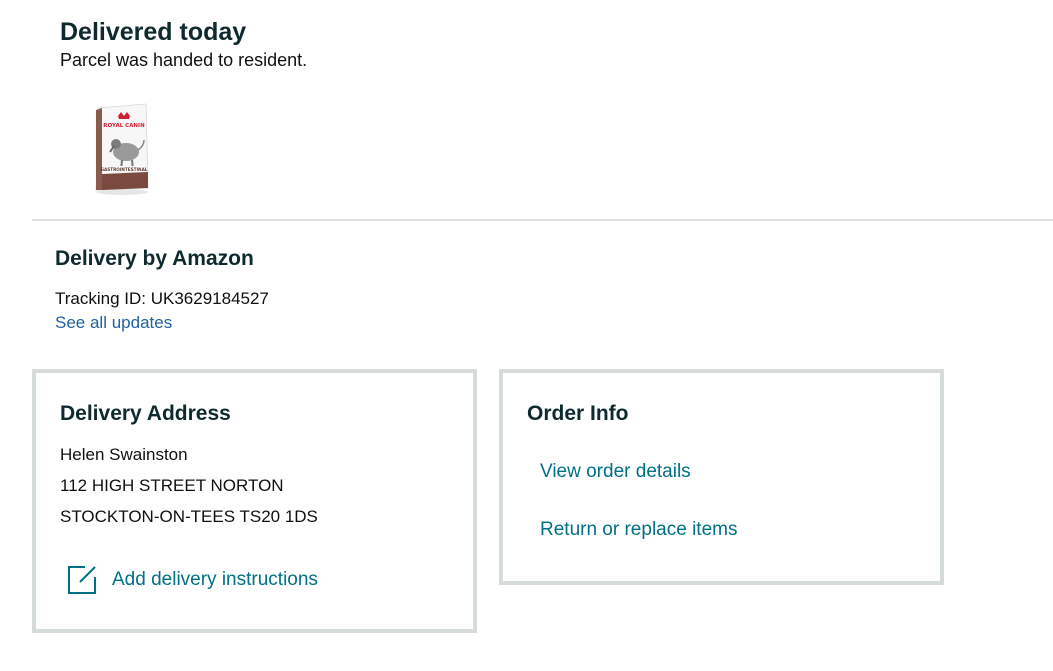  I want to click on dog-food-bag-image: ROYAL CANIN GASTROINTESTINAL, so click(122, 149).